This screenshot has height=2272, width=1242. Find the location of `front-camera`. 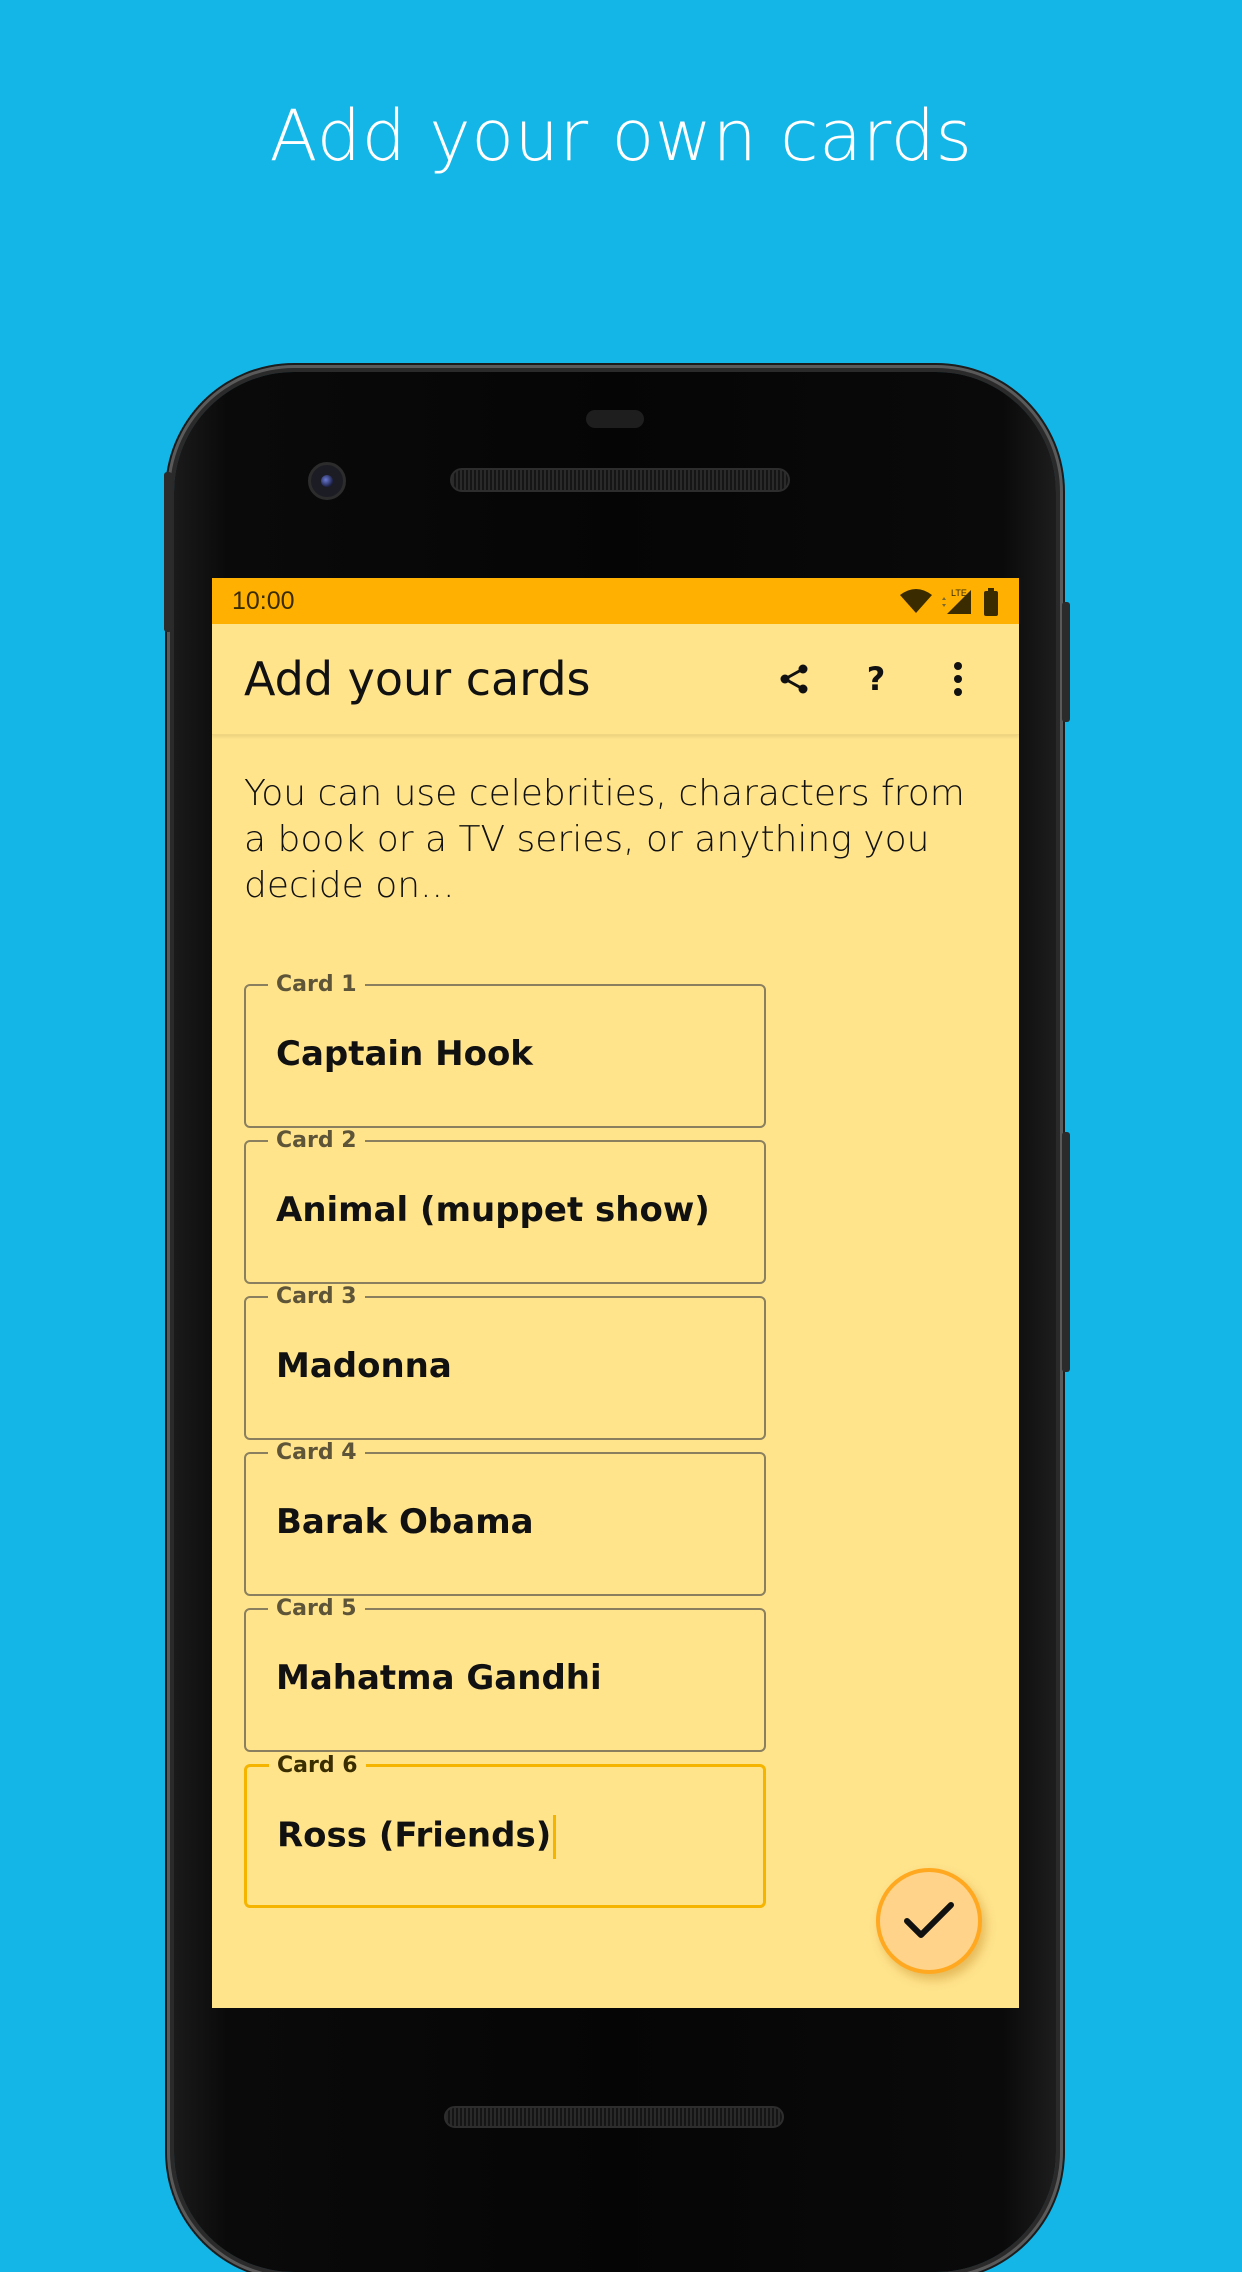

front-camera is located at coordinates (327, 481).